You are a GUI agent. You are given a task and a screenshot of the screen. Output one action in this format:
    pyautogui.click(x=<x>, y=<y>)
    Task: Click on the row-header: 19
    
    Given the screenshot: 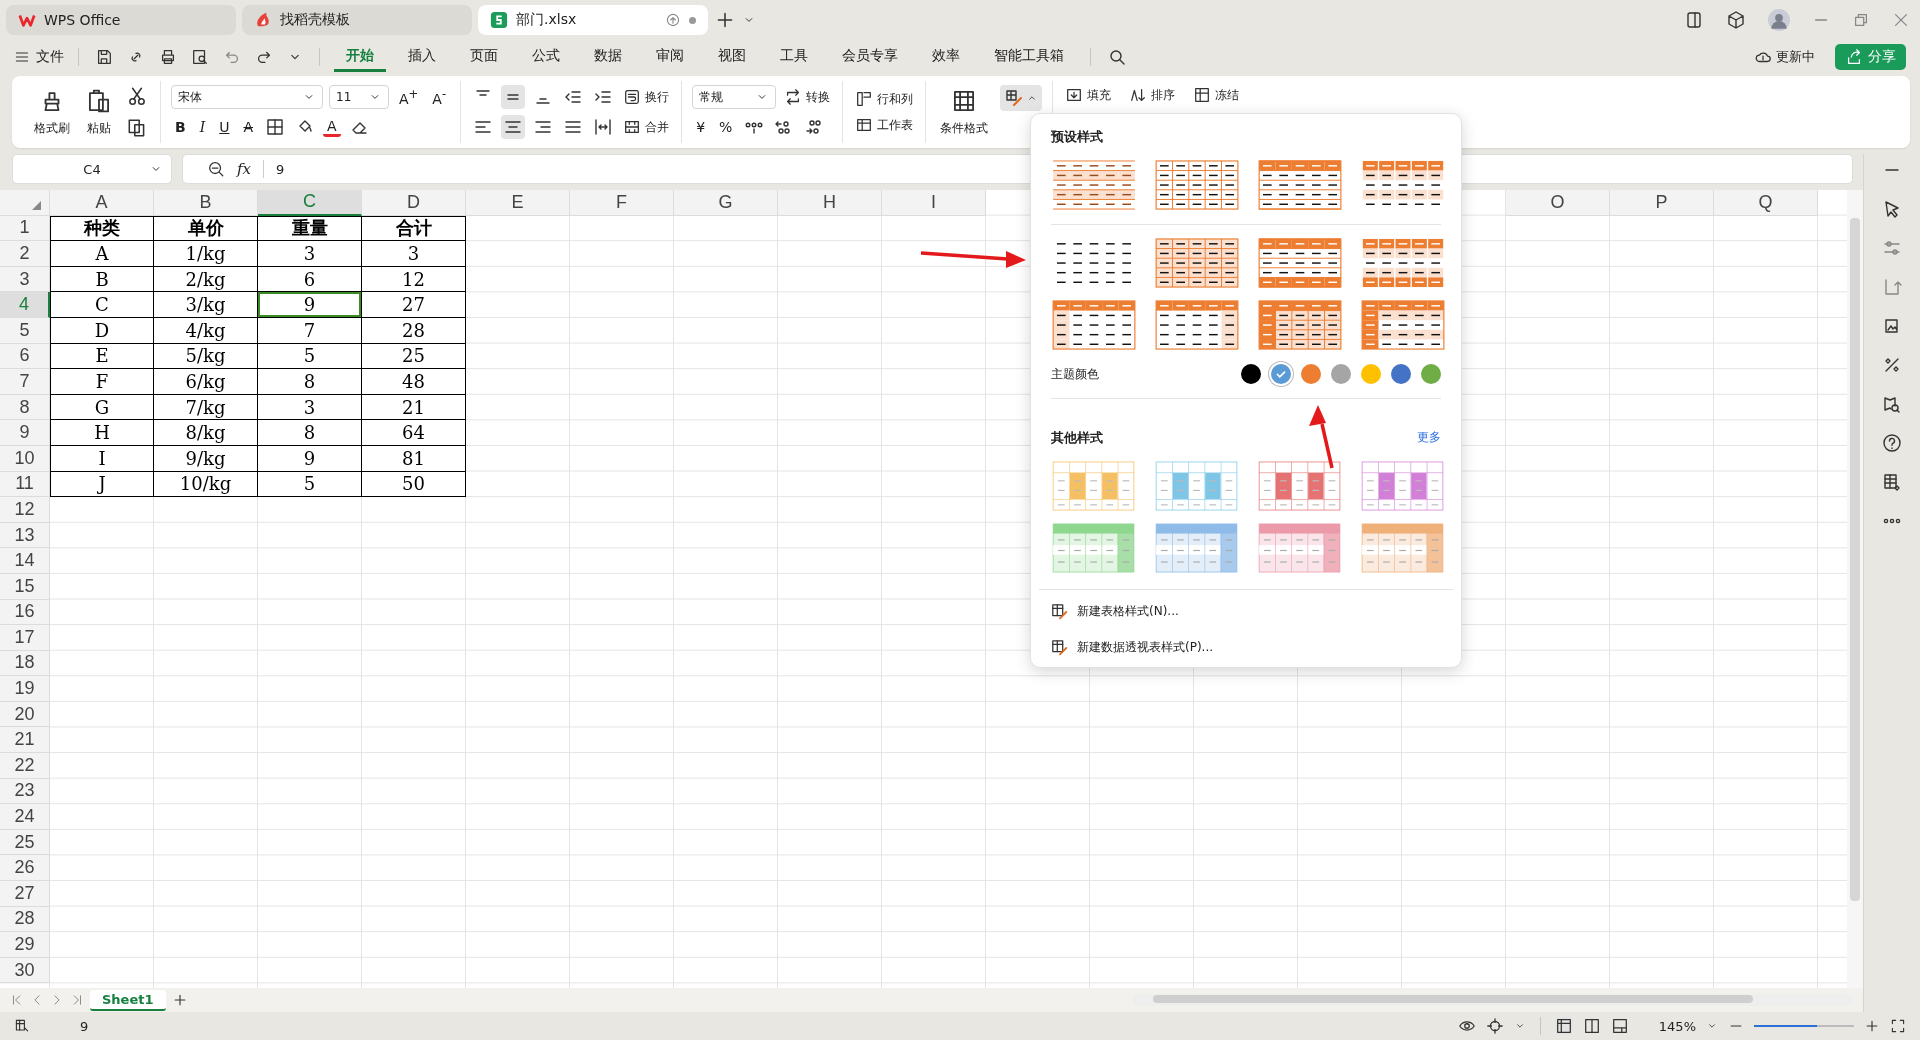 What is the action you would take?
    pyautogui.click(x=25, y=689)
    